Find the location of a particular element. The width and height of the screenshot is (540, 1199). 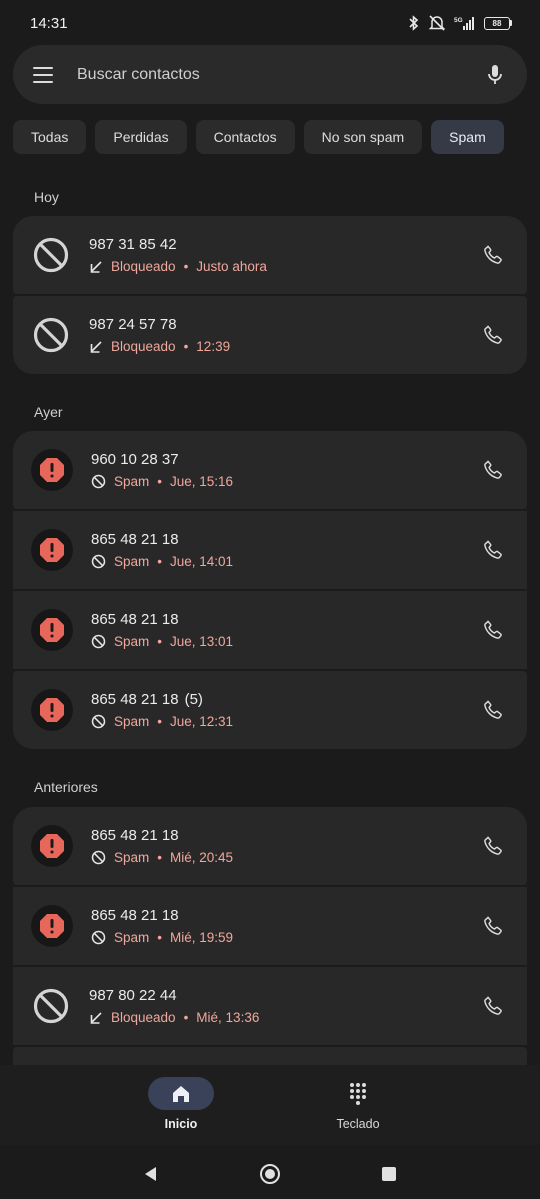

call-time: Justo ahora is located at coordinates (231, 266).